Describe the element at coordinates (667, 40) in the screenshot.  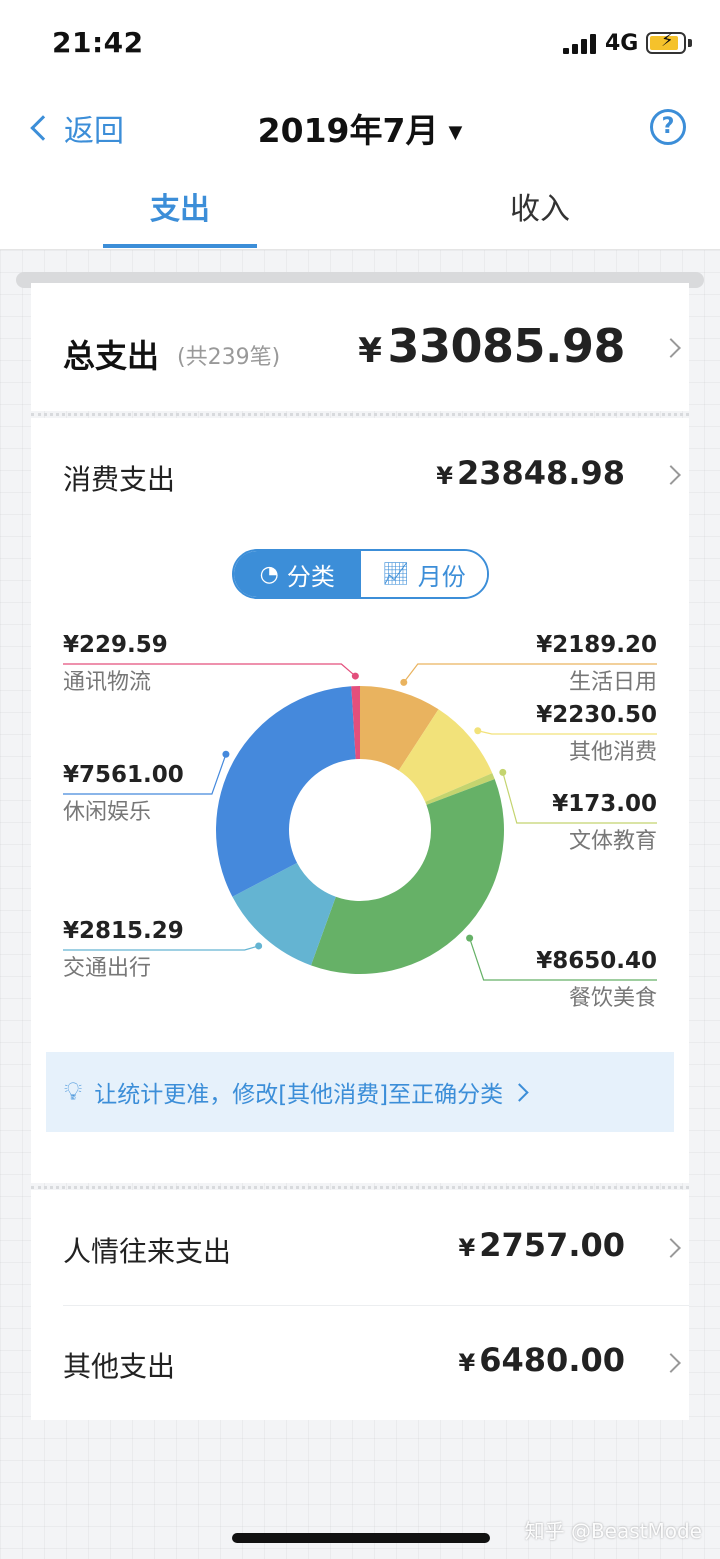
I see `charging-icon: ⚡` at that location.